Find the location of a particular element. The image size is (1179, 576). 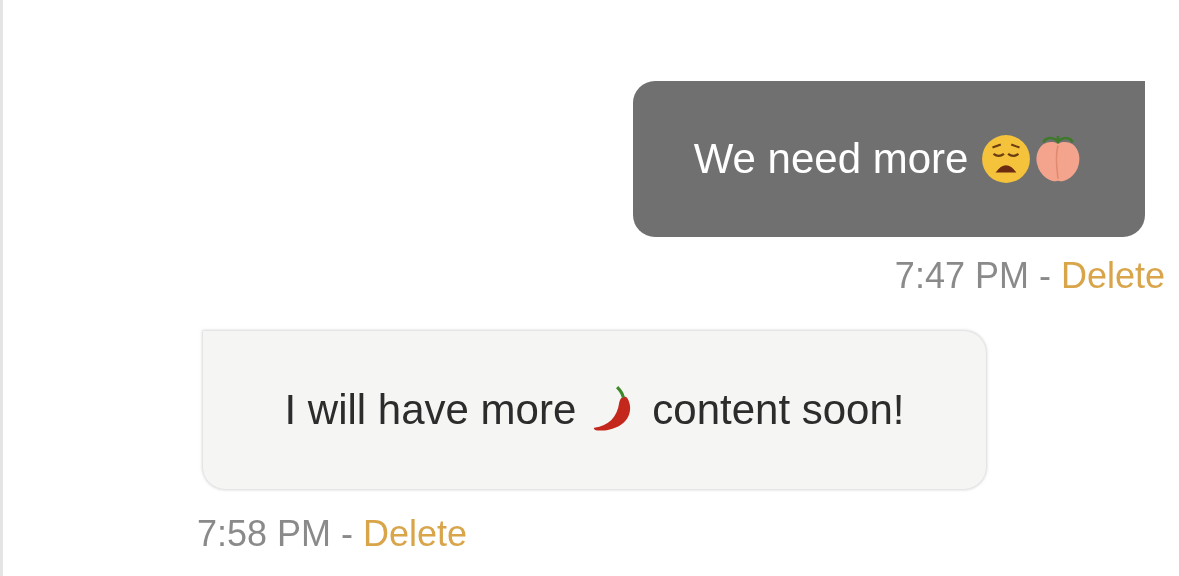

message-text: I will have more is located at coordinates (430, 410).